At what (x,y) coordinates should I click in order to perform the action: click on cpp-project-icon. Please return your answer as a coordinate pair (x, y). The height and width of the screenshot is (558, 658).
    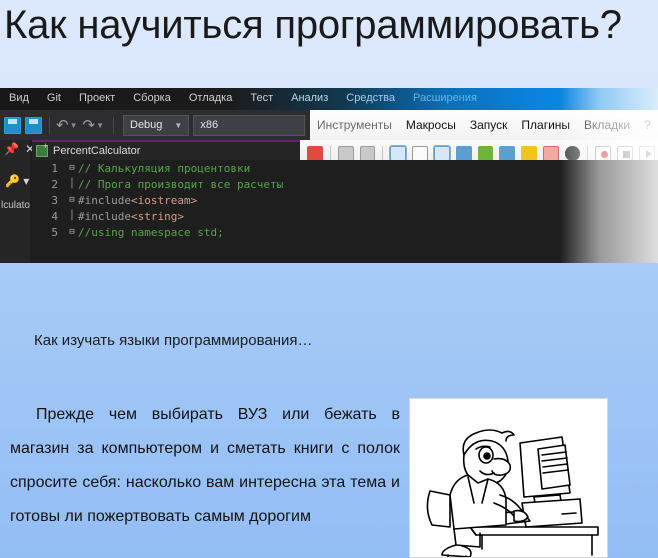
    Looking at the image, I should click on (42, 149).